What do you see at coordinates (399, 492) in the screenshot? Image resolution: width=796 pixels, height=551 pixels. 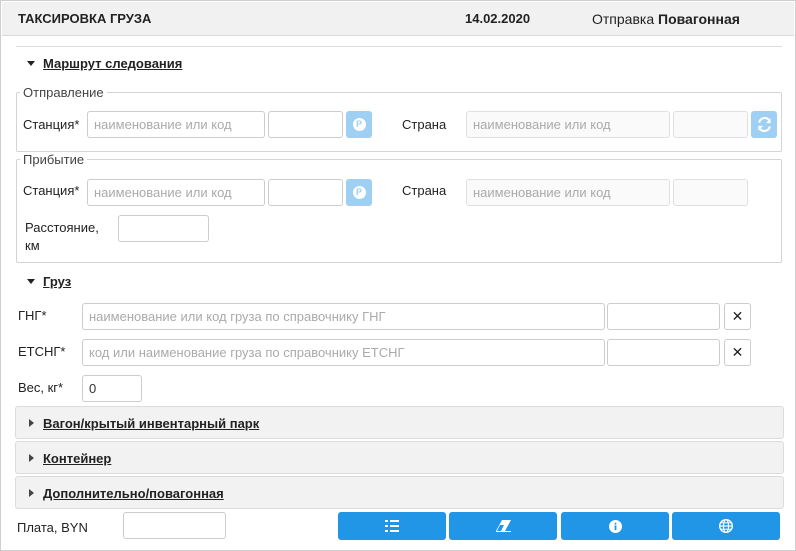 I see `additional-section-toggle: Дополнительно/повагонная` at bounding box center [399, 492].